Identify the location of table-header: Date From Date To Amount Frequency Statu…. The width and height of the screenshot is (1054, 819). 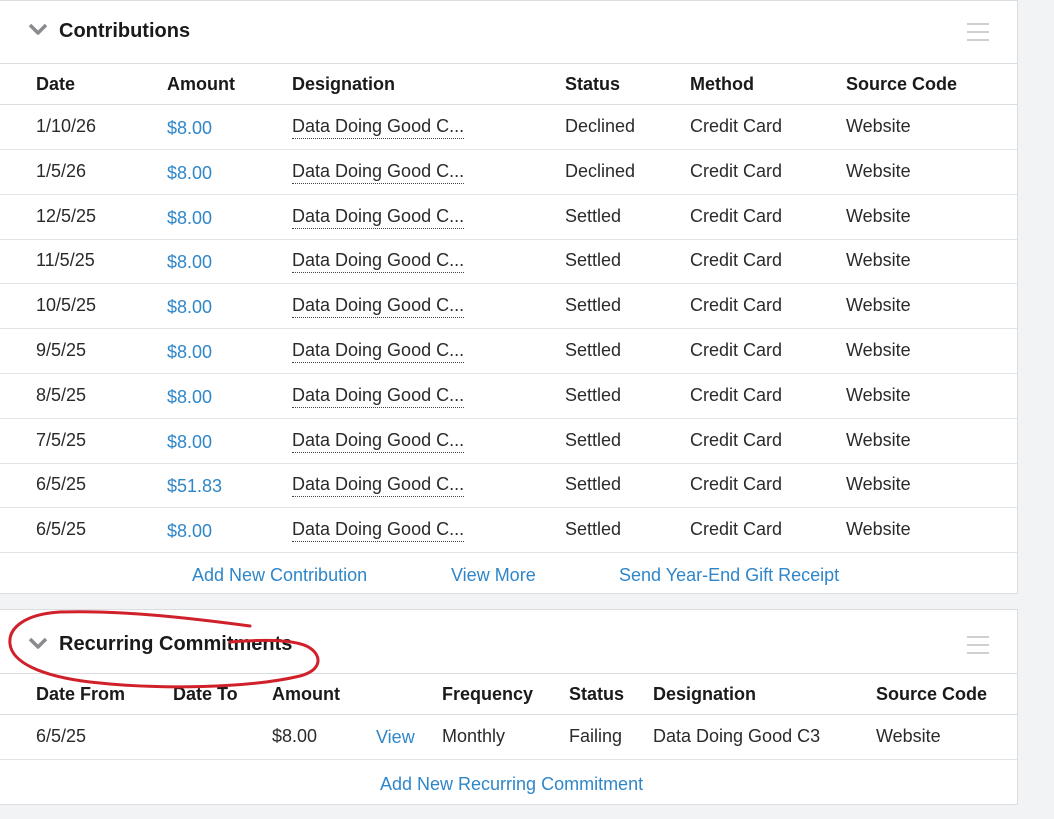
(508, 694).